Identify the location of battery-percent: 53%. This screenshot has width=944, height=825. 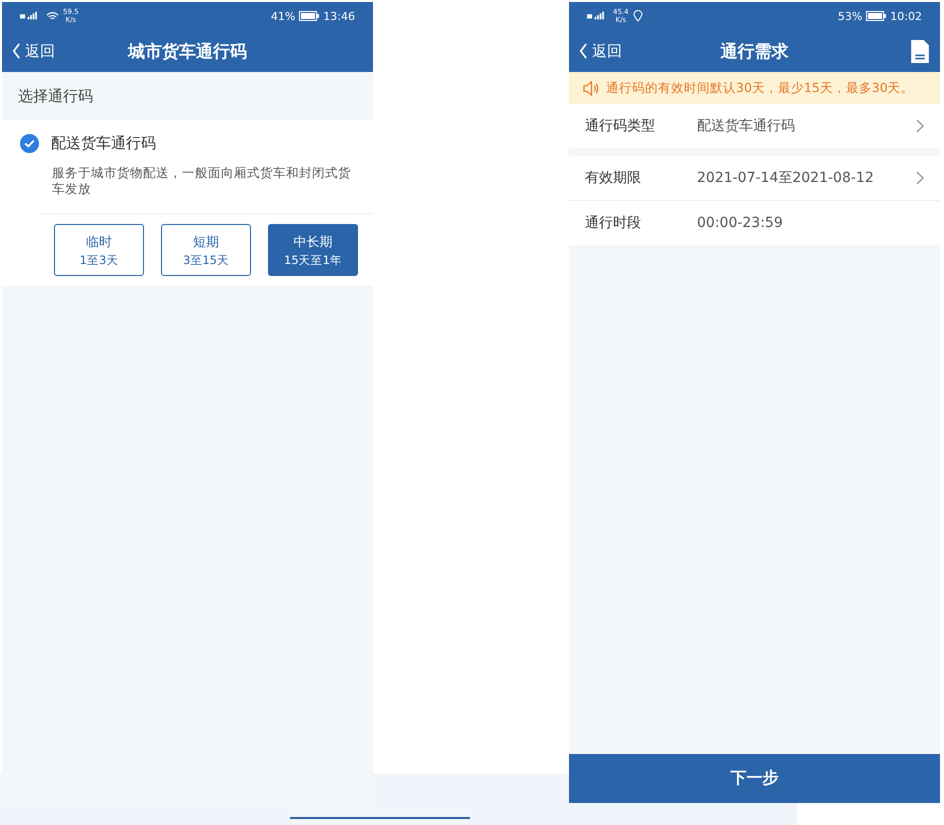
(850, 16).